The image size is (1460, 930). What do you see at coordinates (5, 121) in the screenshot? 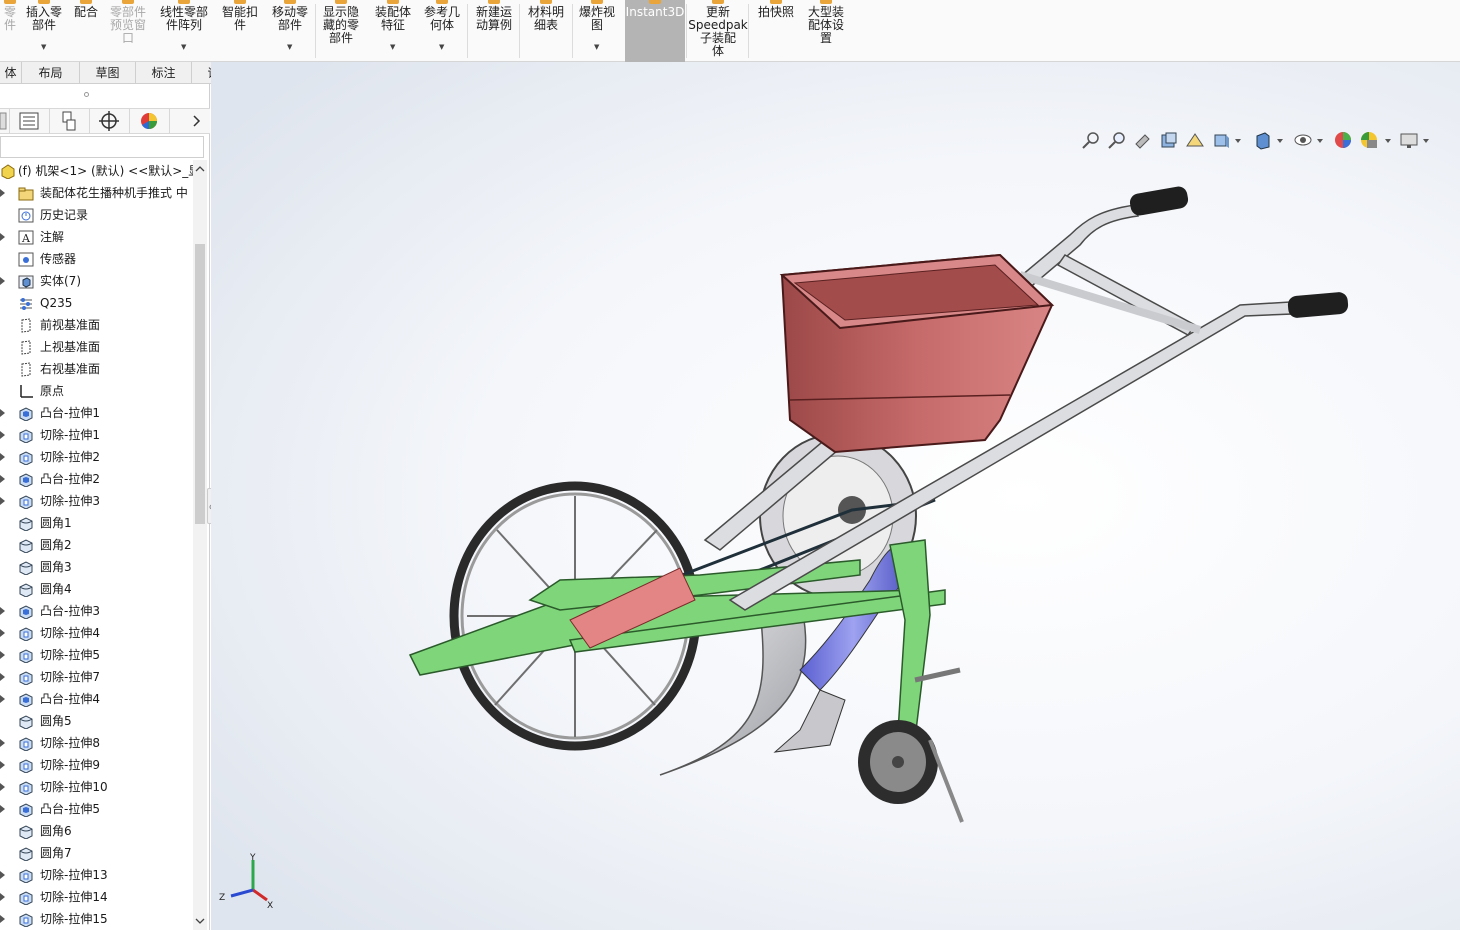
I see `tab-feature-manager` at bounding box center [5, 121].